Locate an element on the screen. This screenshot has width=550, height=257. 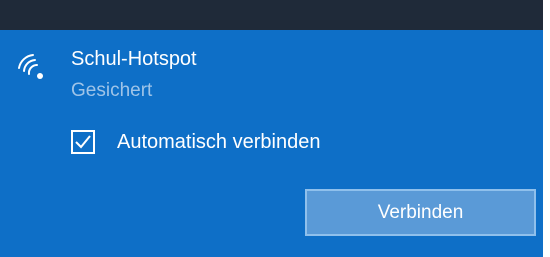
auto-connect-checkbox is located at coordinates (83, 142).